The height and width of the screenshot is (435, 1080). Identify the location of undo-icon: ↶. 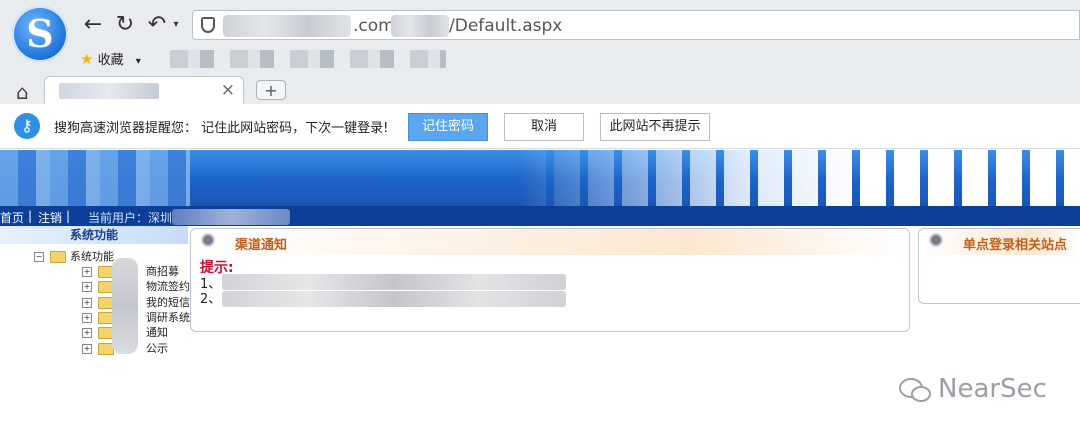
(157, 25).